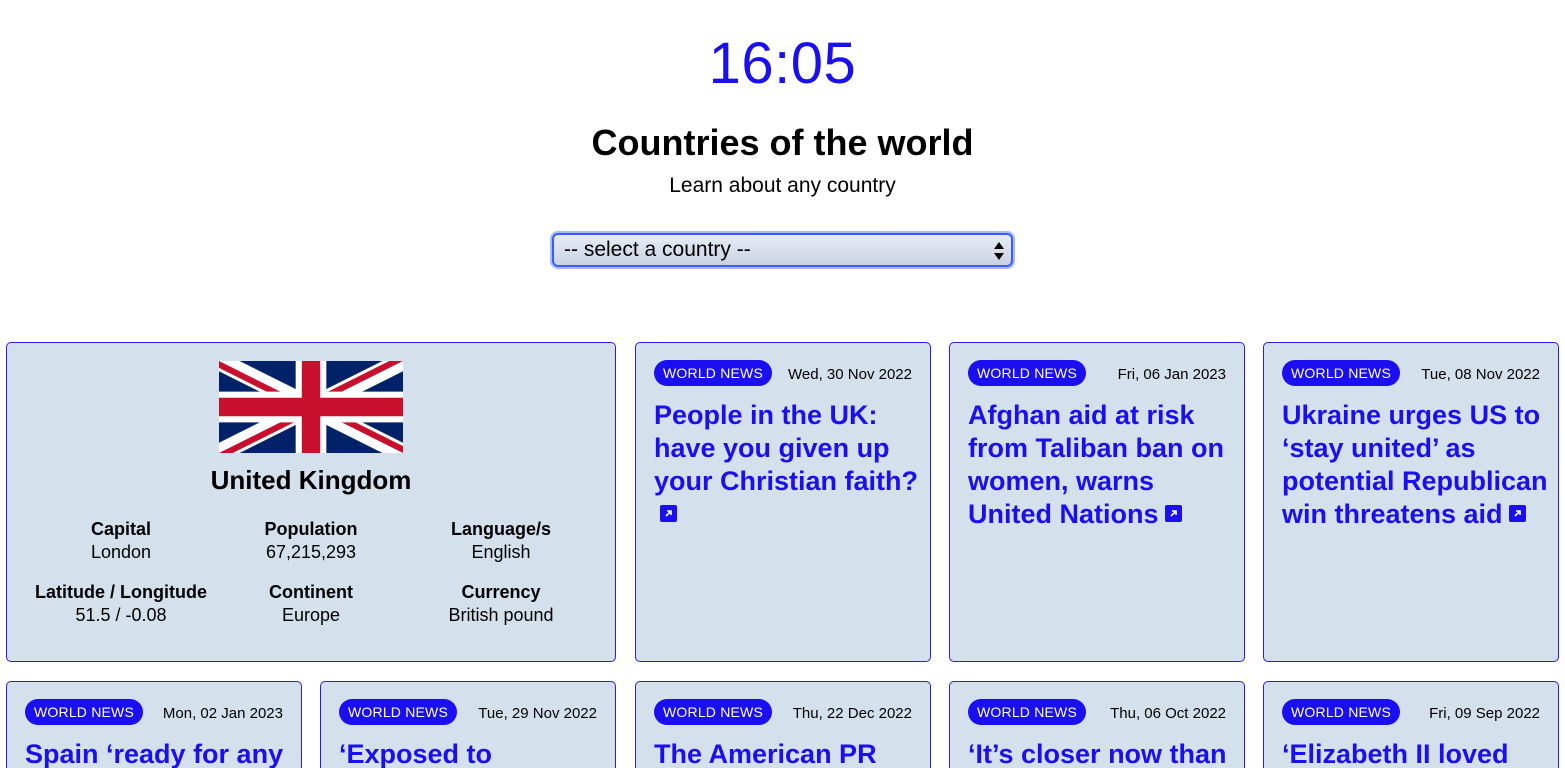  Describe the element at coordinates (121, 552) in the screenshot. I see `fact-value: London` at that location.